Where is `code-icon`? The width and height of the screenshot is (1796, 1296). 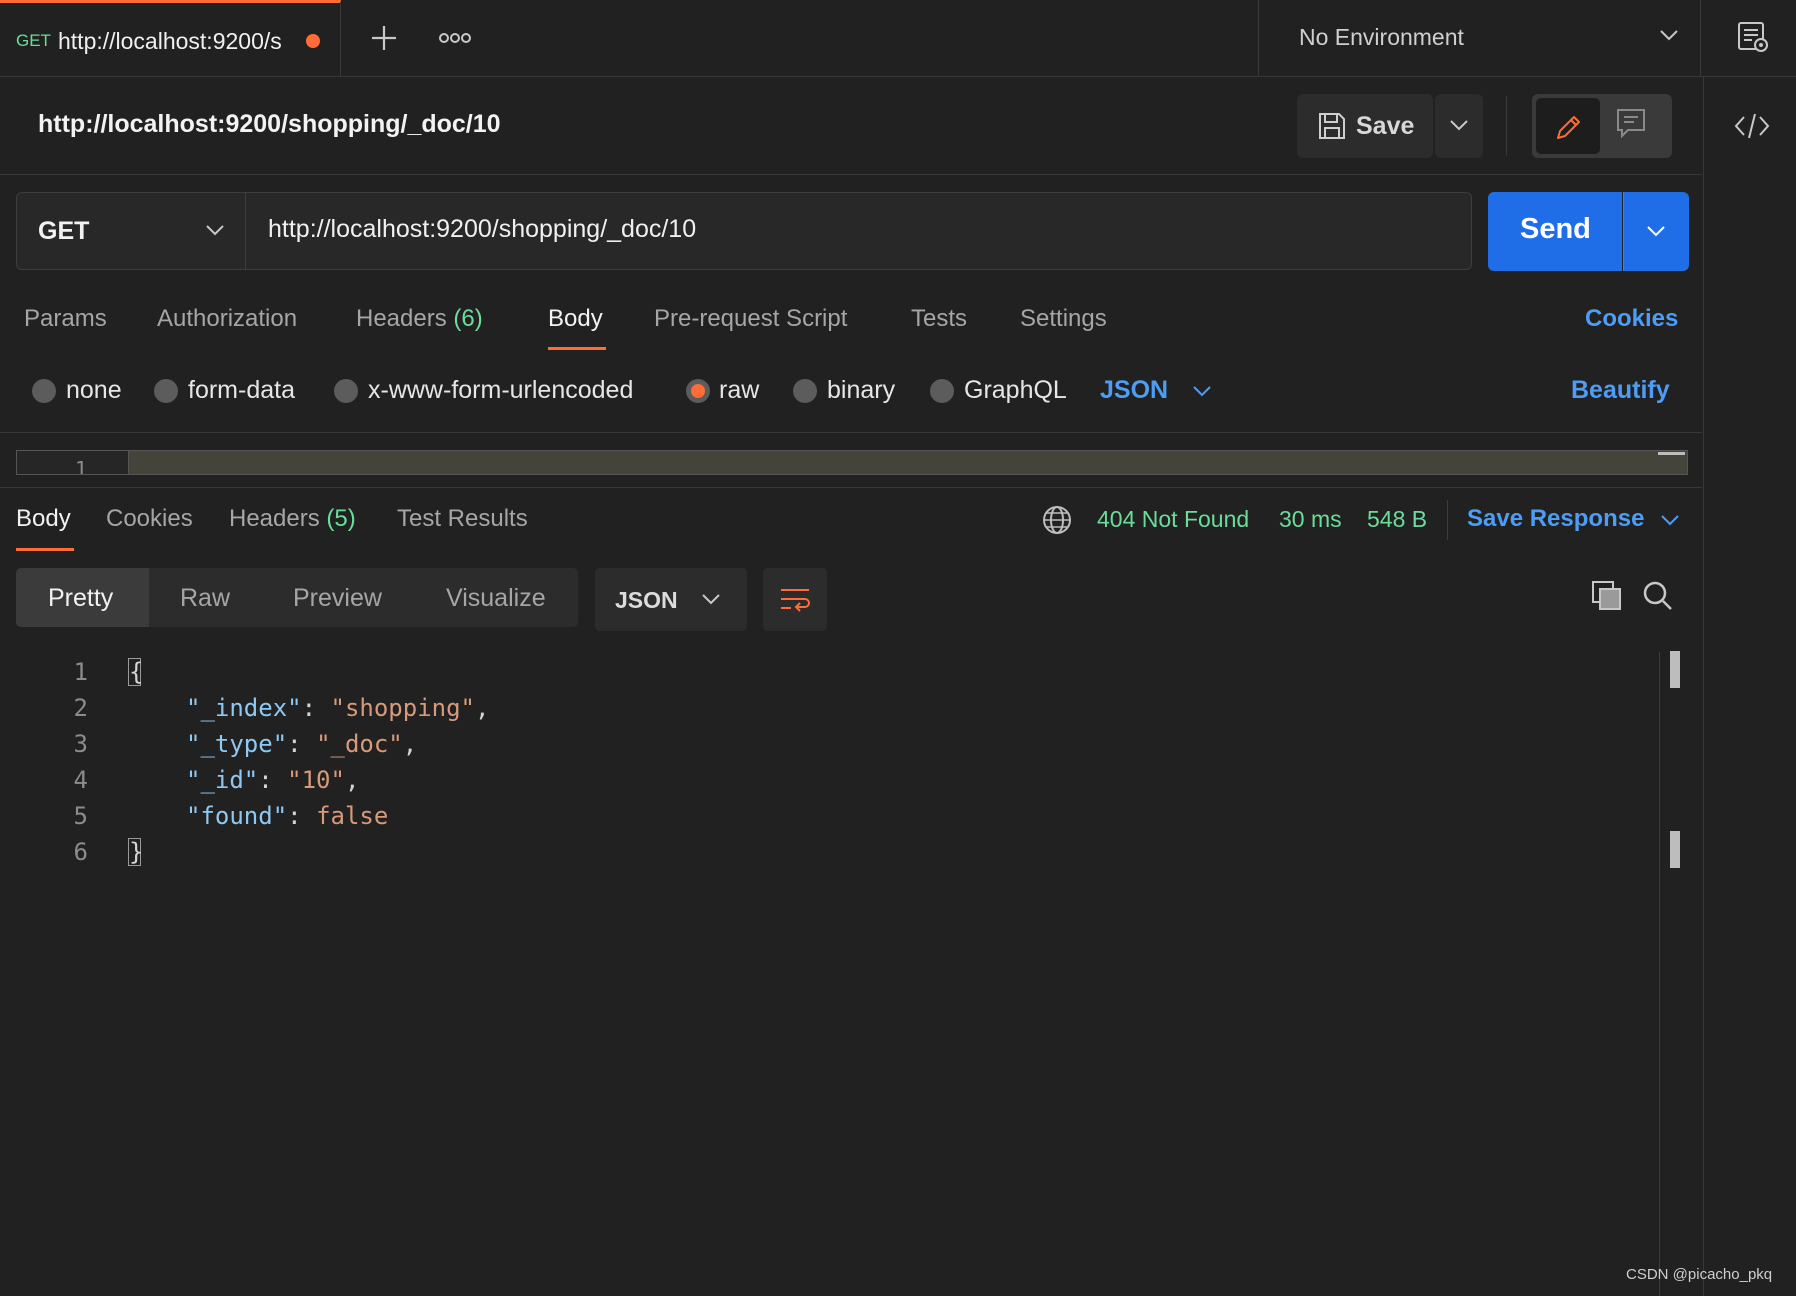
code-icon is located at coordinates (1752, 126).